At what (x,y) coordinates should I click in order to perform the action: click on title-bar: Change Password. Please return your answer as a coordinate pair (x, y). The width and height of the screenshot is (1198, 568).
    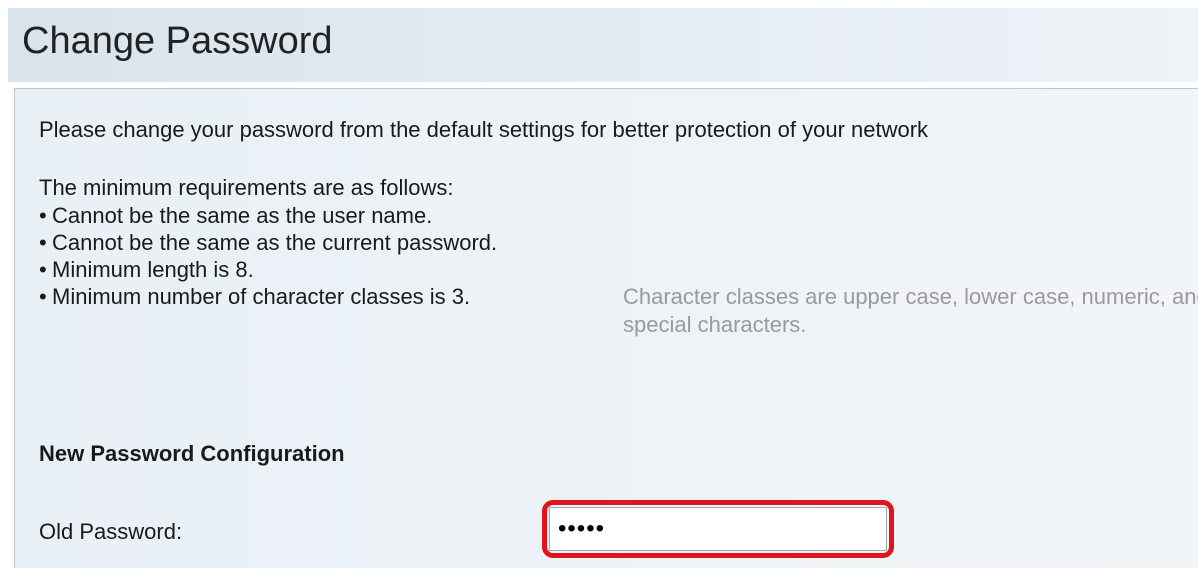
    Looking at the image, I should click on (603, 45).